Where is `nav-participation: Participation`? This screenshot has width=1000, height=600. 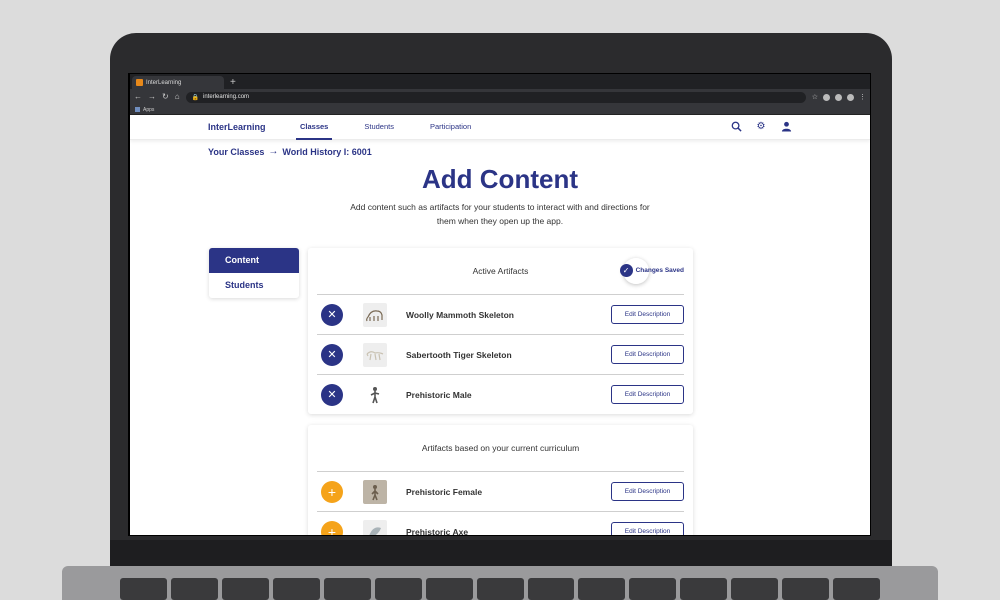 nav-participation: Participation is located at coordinates (450, 127).